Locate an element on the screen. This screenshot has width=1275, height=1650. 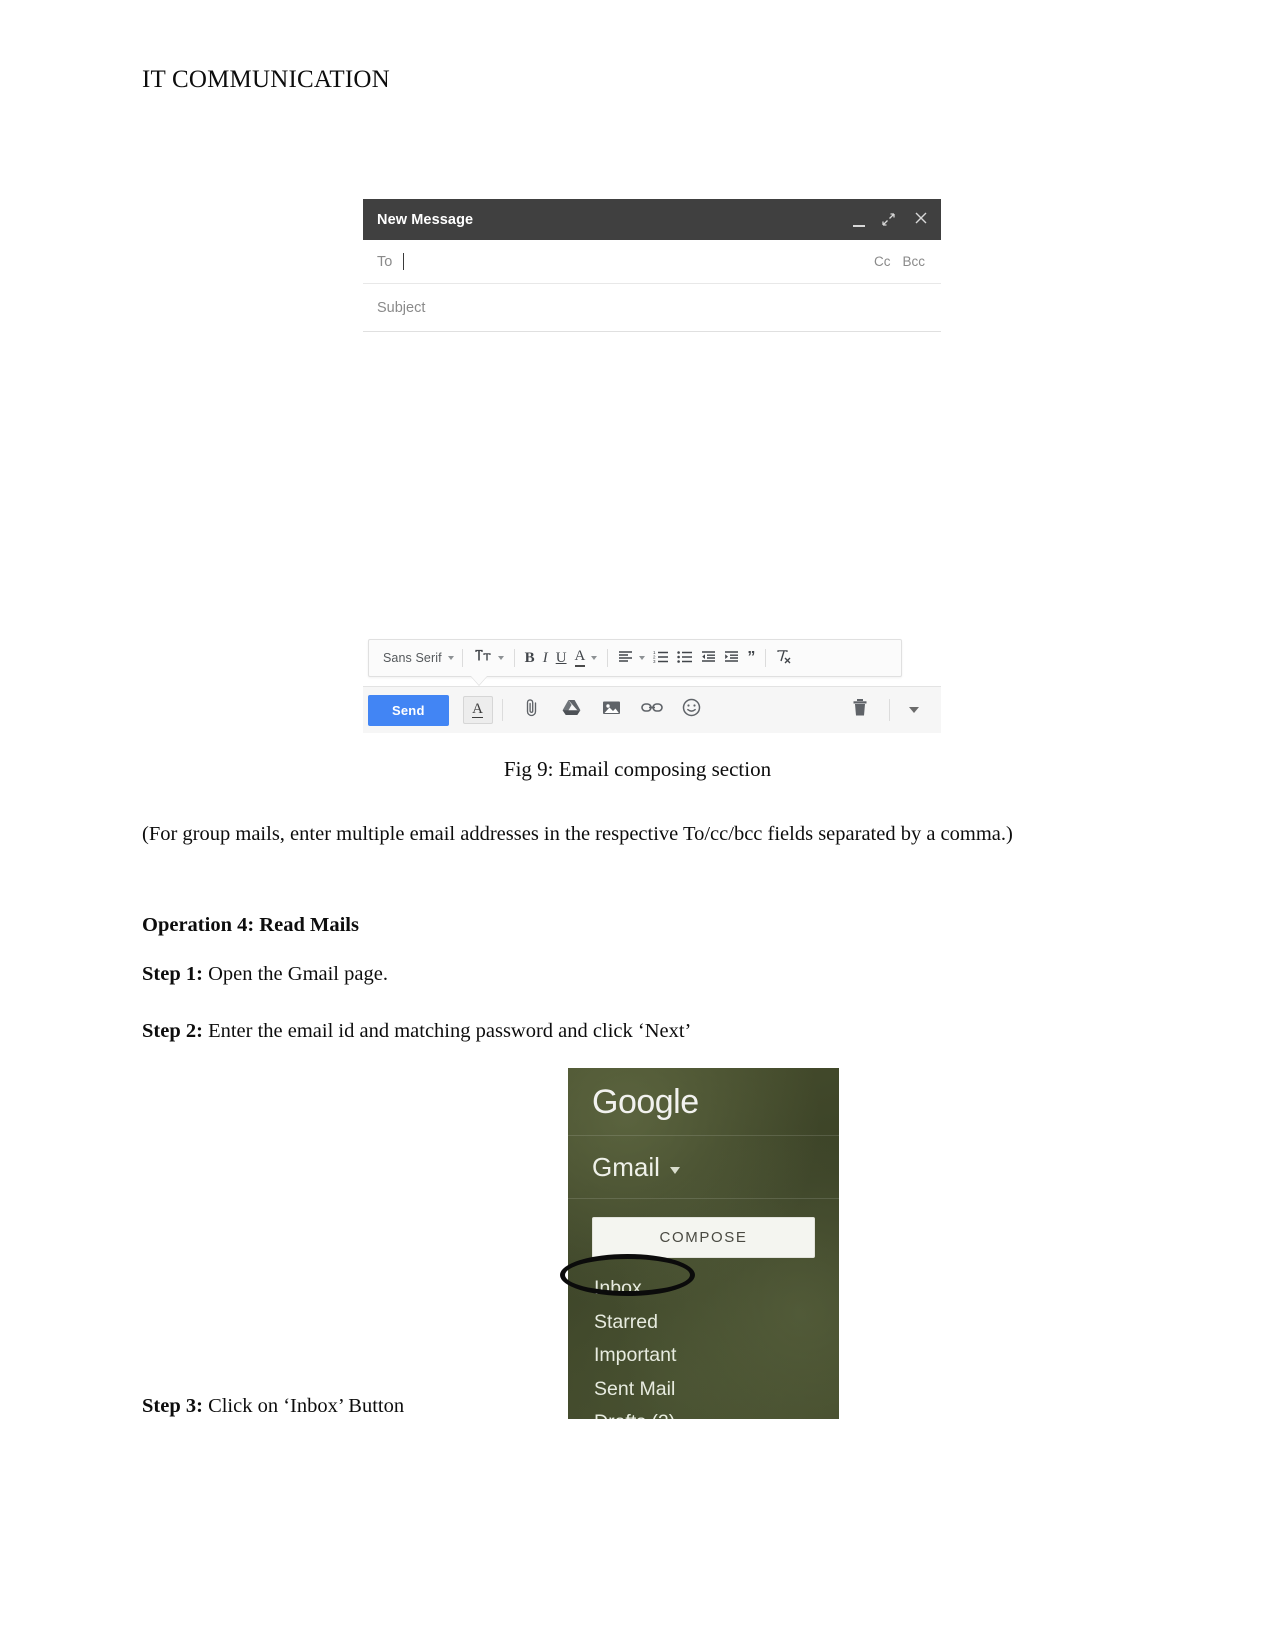
align-icon is located at coordinates (625, 658).